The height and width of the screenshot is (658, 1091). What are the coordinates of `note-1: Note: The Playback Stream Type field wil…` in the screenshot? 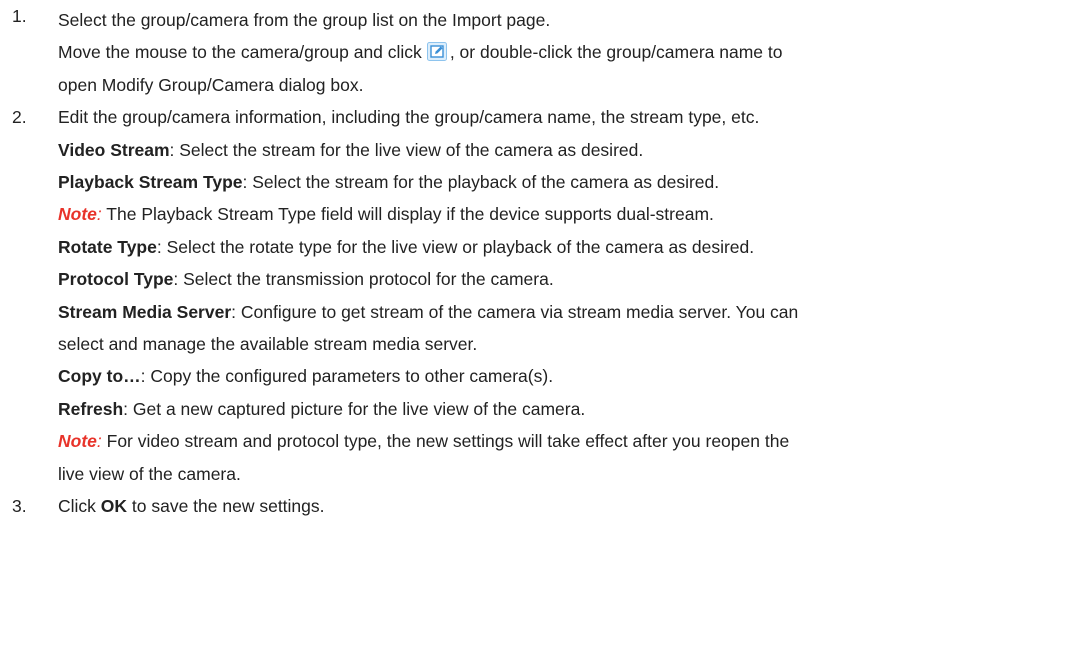 It's located at (574, 214).